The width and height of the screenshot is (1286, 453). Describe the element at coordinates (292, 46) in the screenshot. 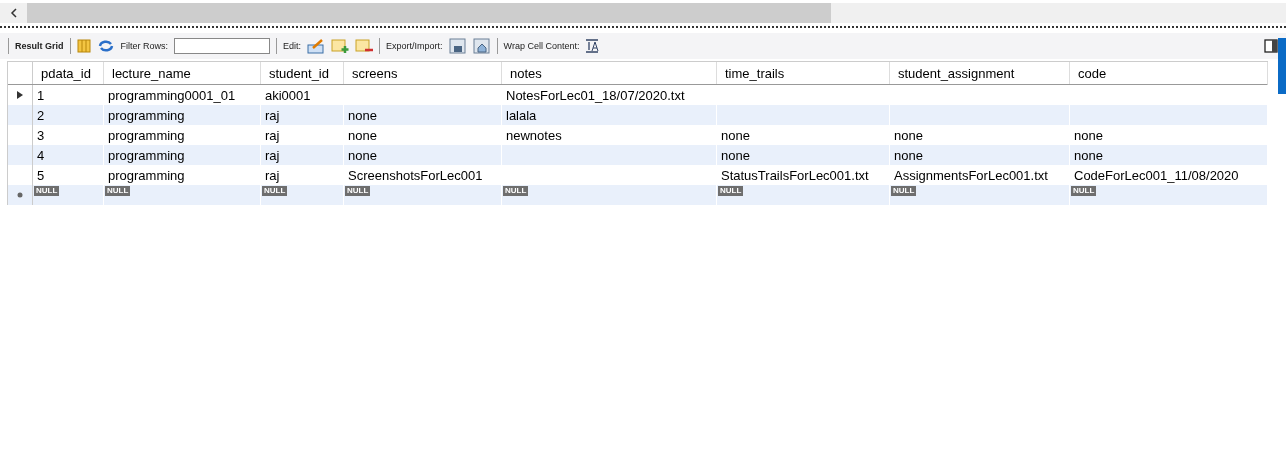

I see `edit-label: Edit:` at that location.